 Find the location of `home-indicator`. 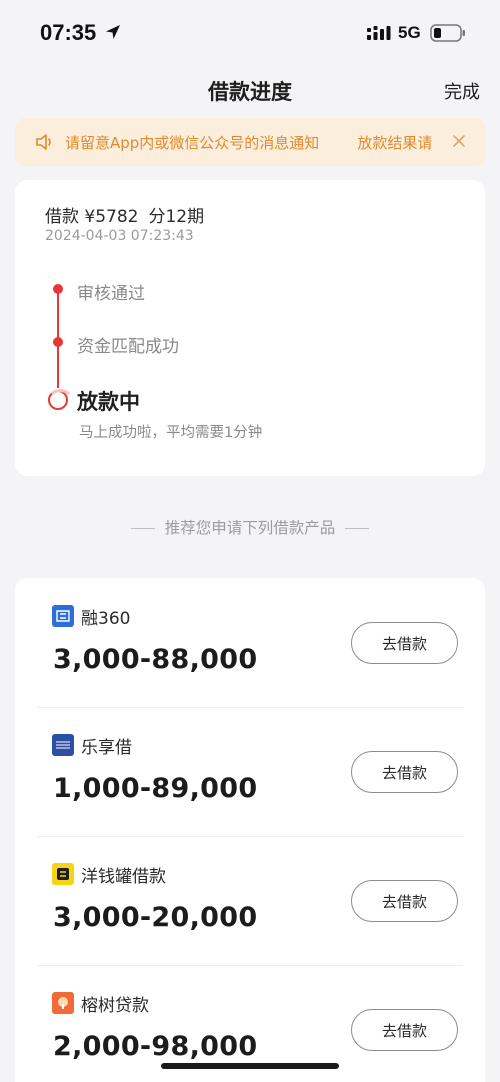

home-indicator is located at coordinates (250, 1066).